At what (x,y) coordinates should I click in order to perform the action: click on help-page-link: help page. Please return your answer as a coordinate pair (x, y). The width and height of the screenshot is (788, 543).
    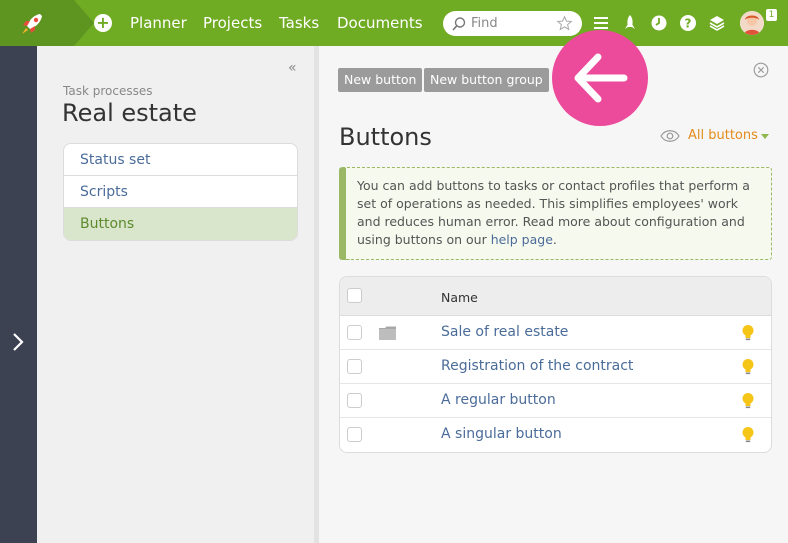
    Looking at the image, I should click on (522, 239).